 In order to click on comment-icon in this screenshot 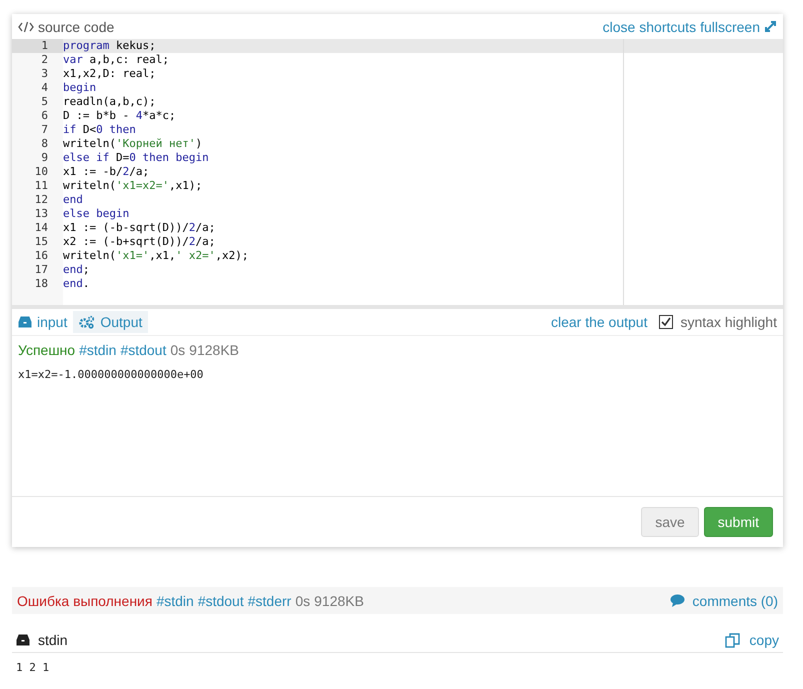, I will do `click(678, 600)`.